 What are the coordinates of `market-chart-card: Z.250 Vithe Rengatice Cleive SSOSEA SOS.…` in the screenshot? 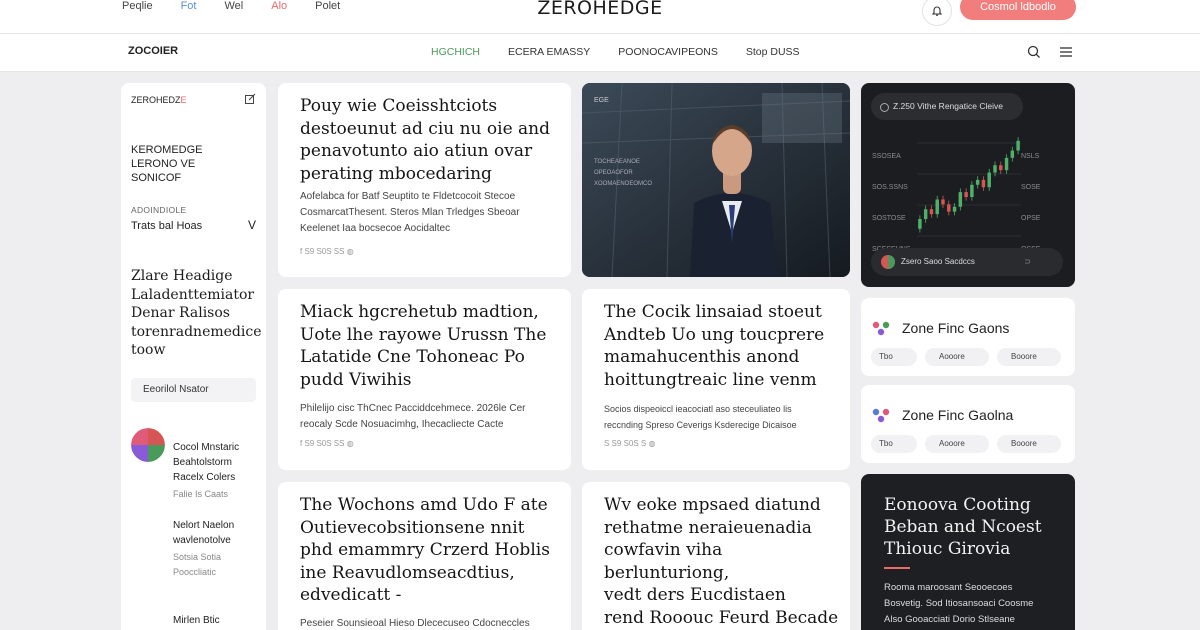 It's located at (968, 185).